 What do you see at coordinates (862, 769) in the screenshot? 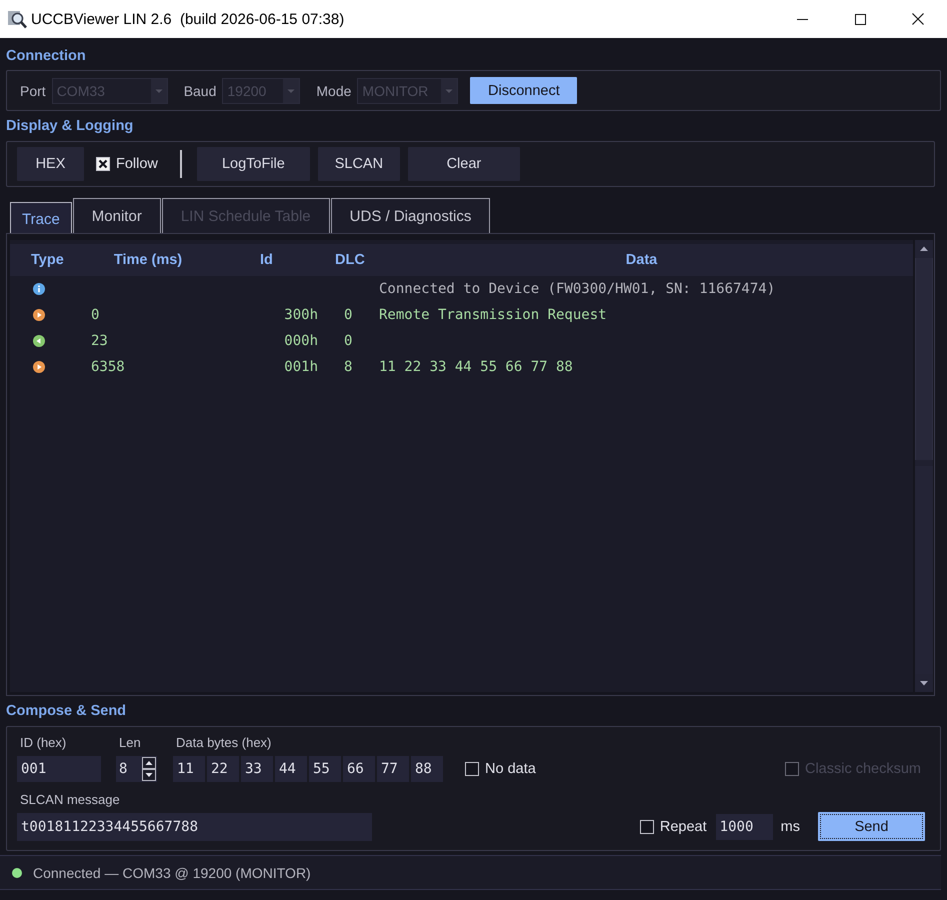
I see `checkbox-label: Classic checksum` at bounding box center [862, 769].